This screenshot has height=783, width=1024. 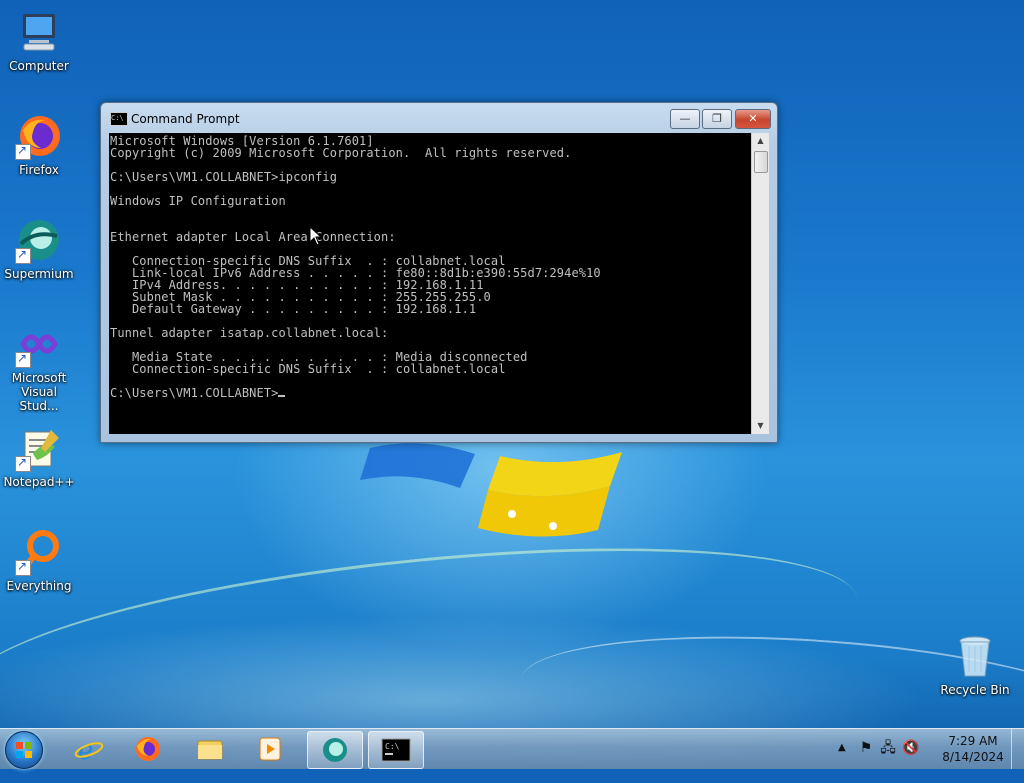 I want to click on windows-logo-icon, so click(x=24, y=750).